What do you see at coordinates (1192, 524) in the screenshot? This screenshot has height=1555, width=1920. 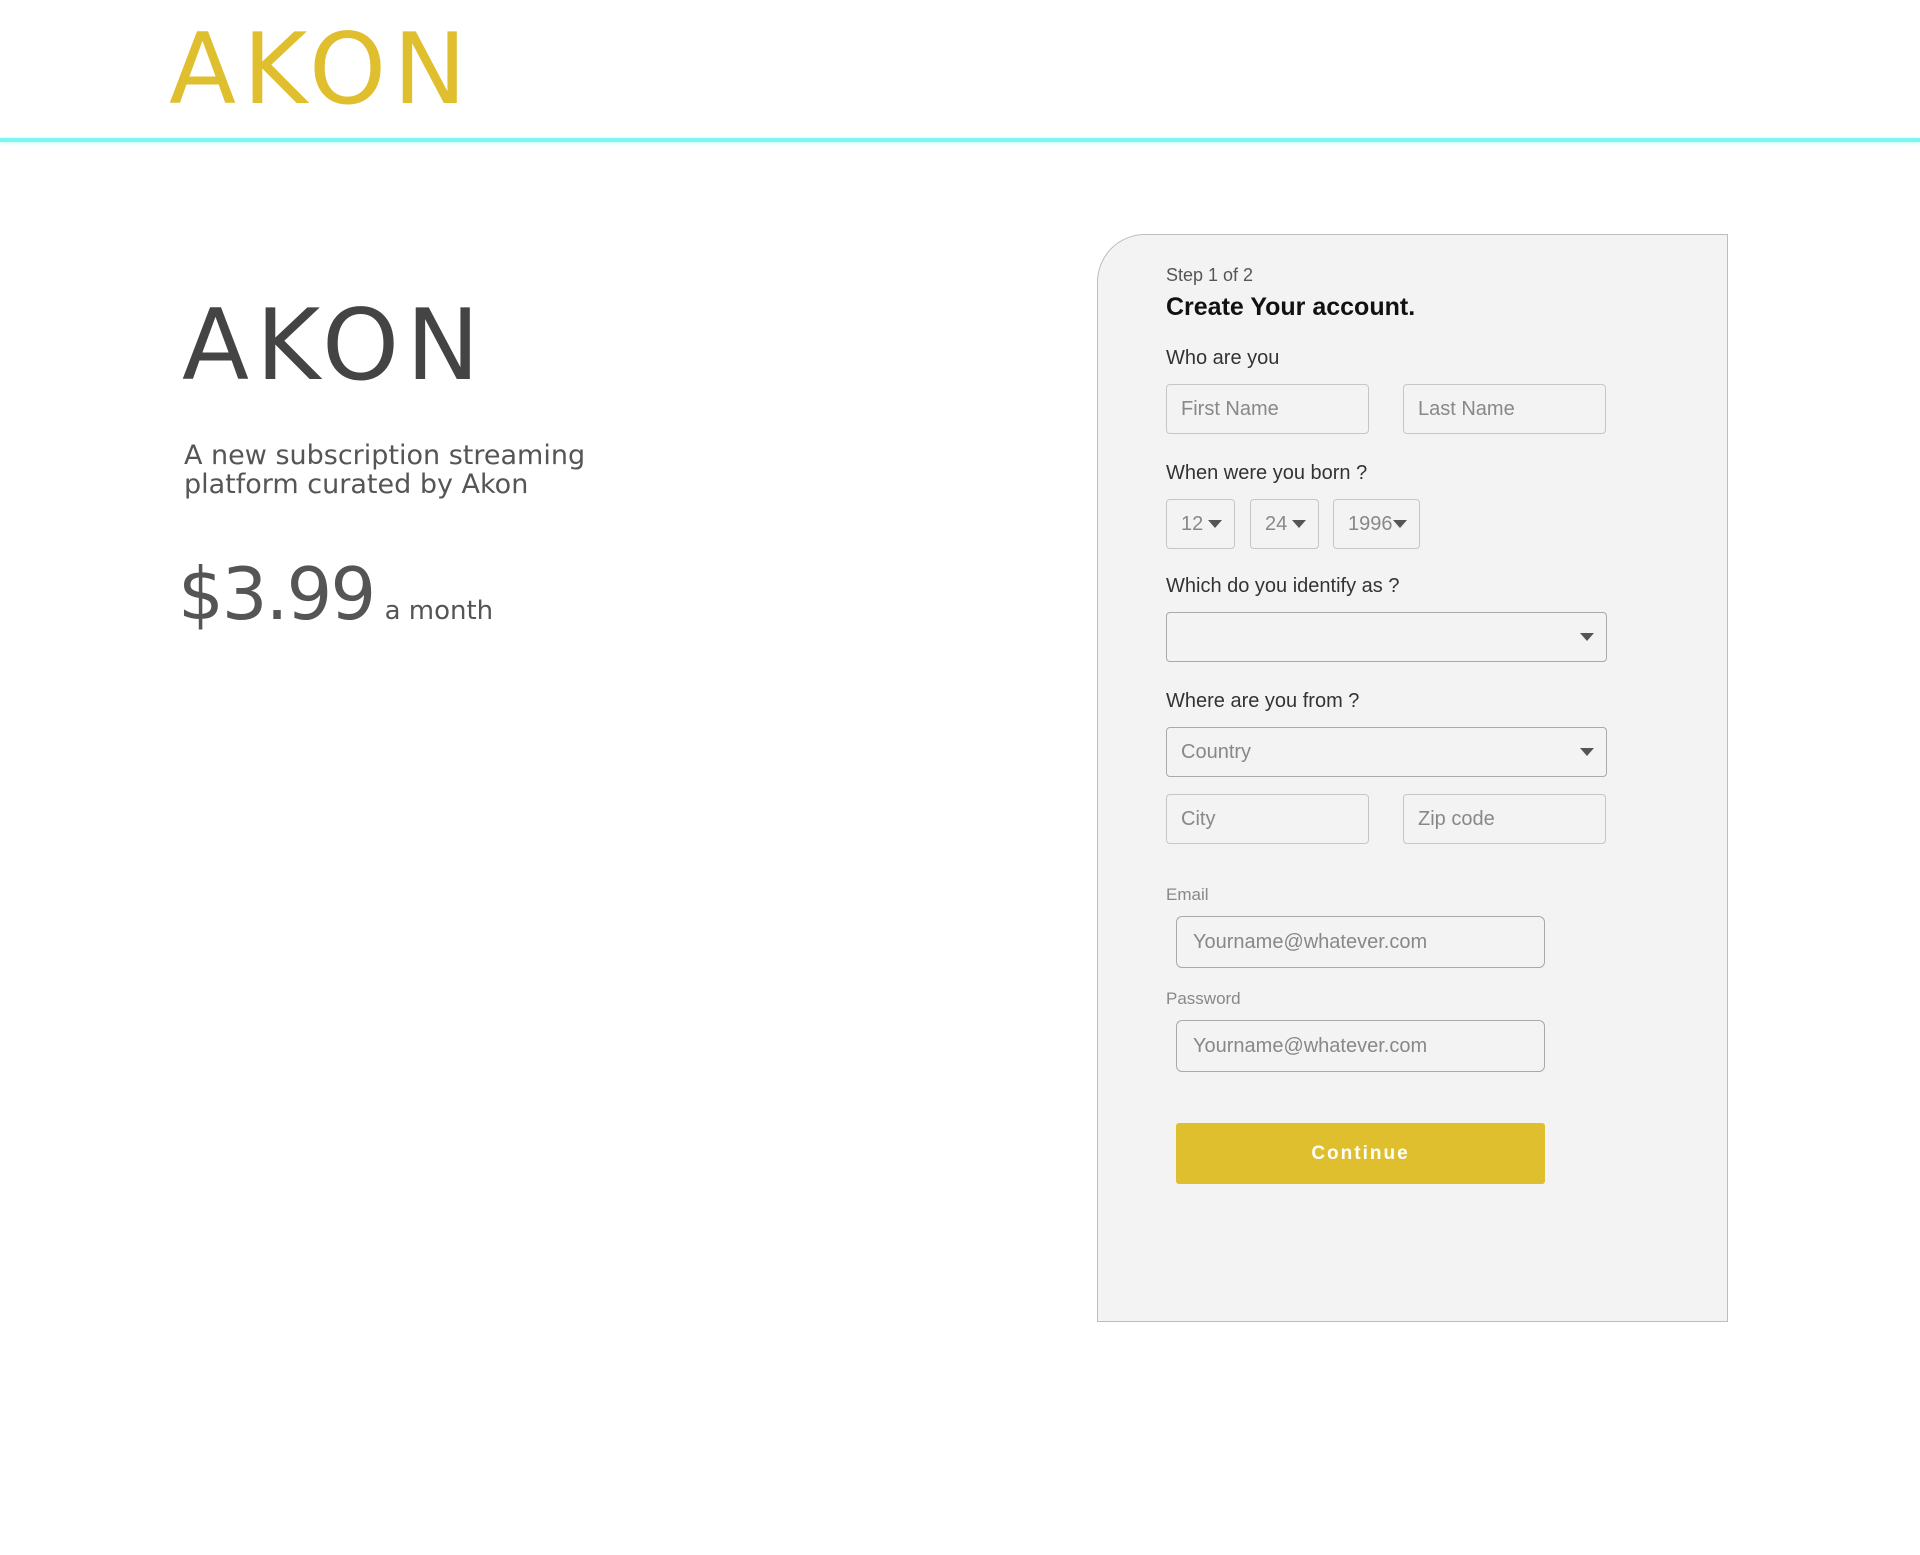 I see `birth-month-value: 12` at bounding box center [1192, 524].